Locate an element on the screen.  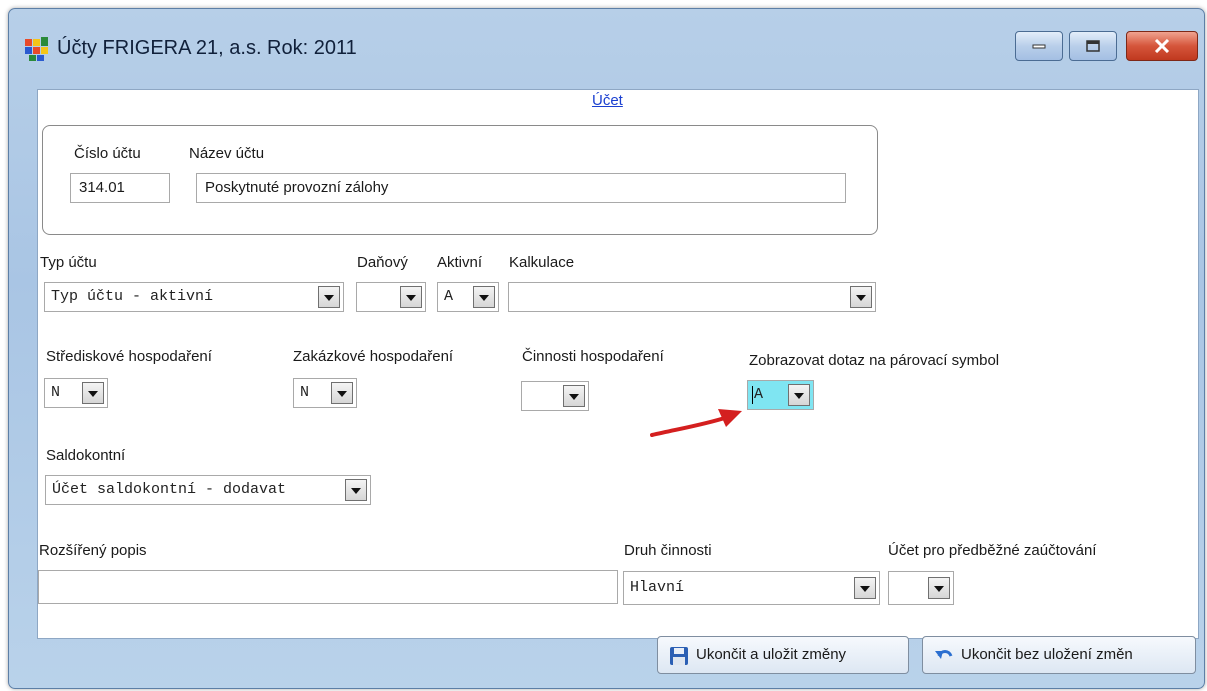
account-number-label: Číslo účtu is located at coordinates (107, 153).